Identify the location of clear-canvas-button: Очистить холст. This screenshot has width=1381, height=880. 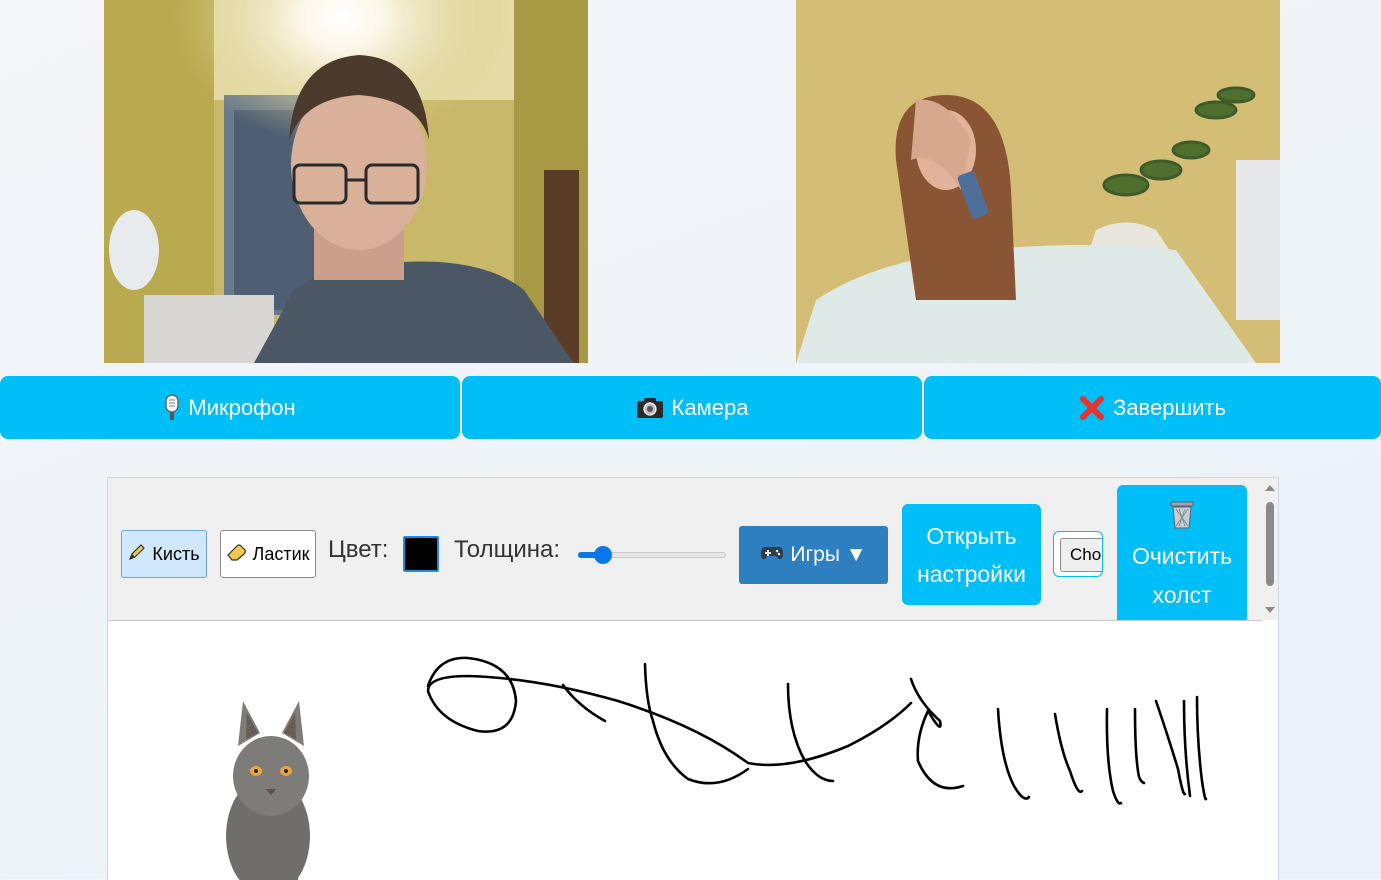
(1182, 552).